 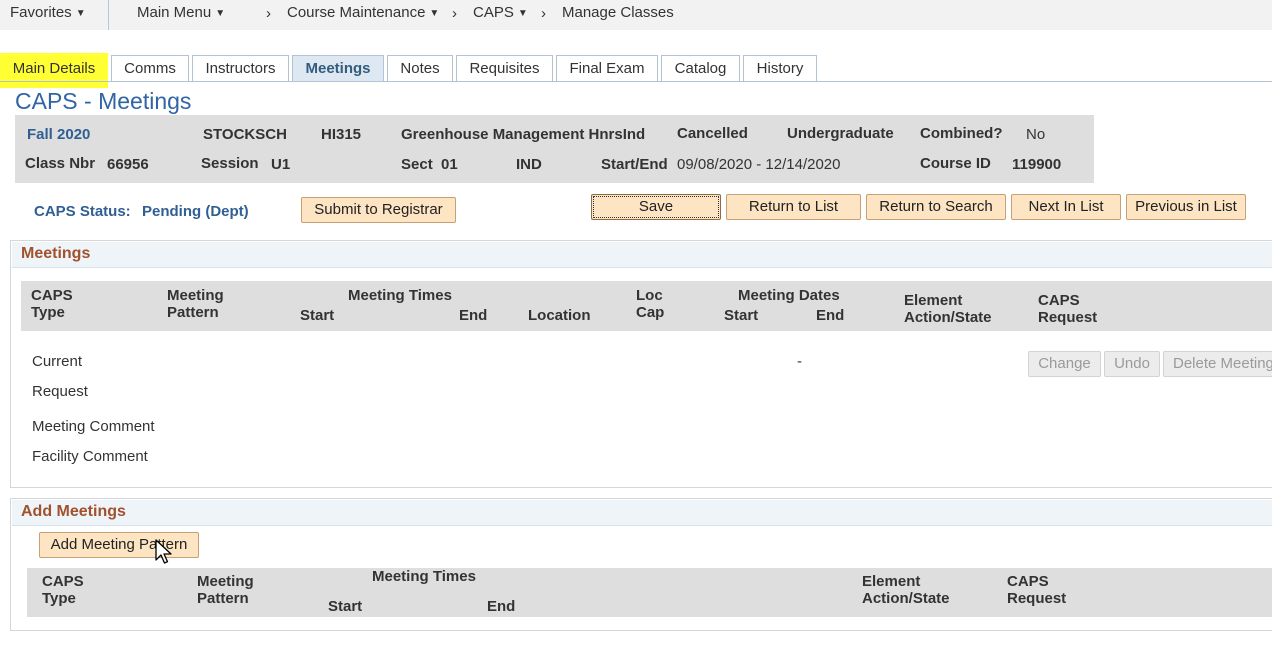 I want to click on breadcrumb-label: CAPS, so click(x=493, y=12).